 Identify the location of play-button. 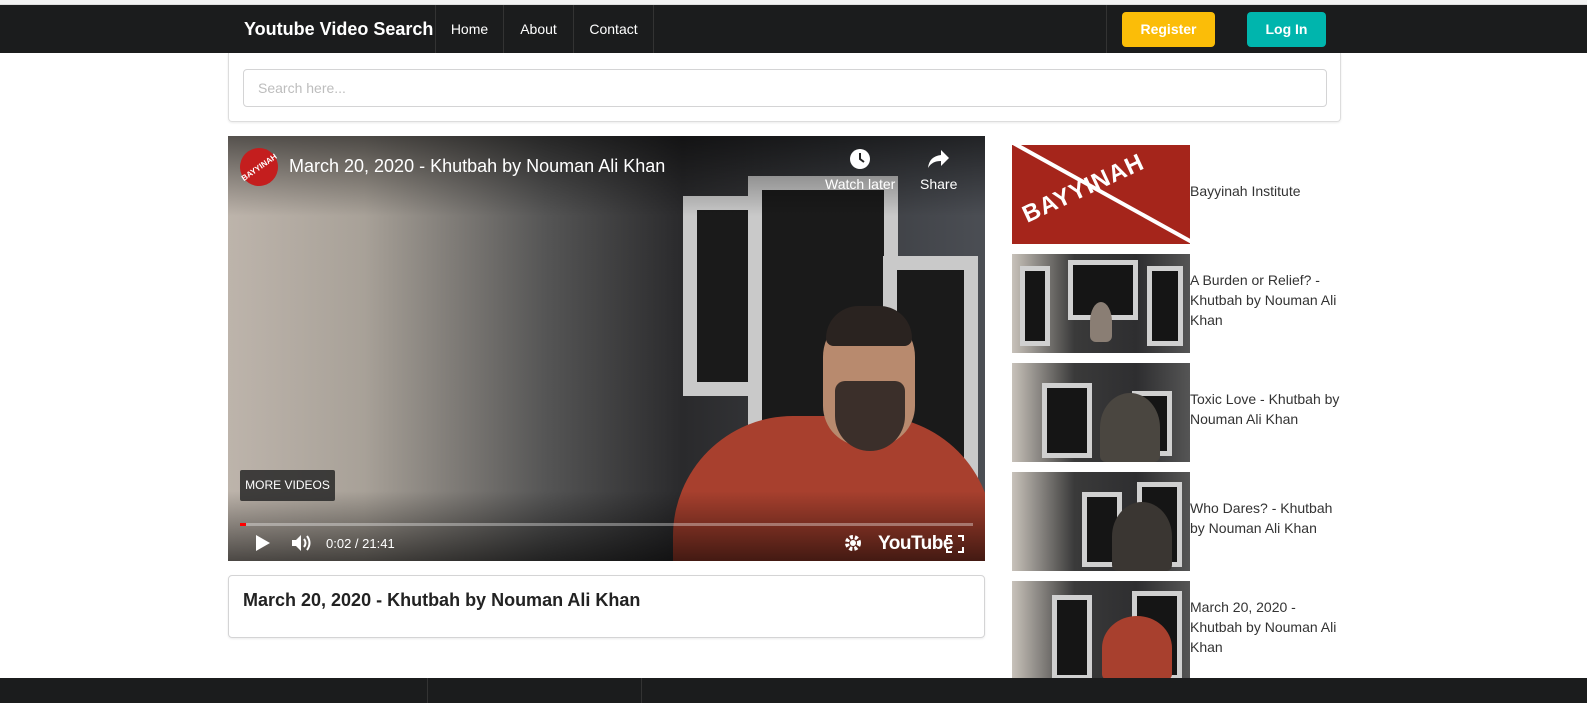
(263, 545).